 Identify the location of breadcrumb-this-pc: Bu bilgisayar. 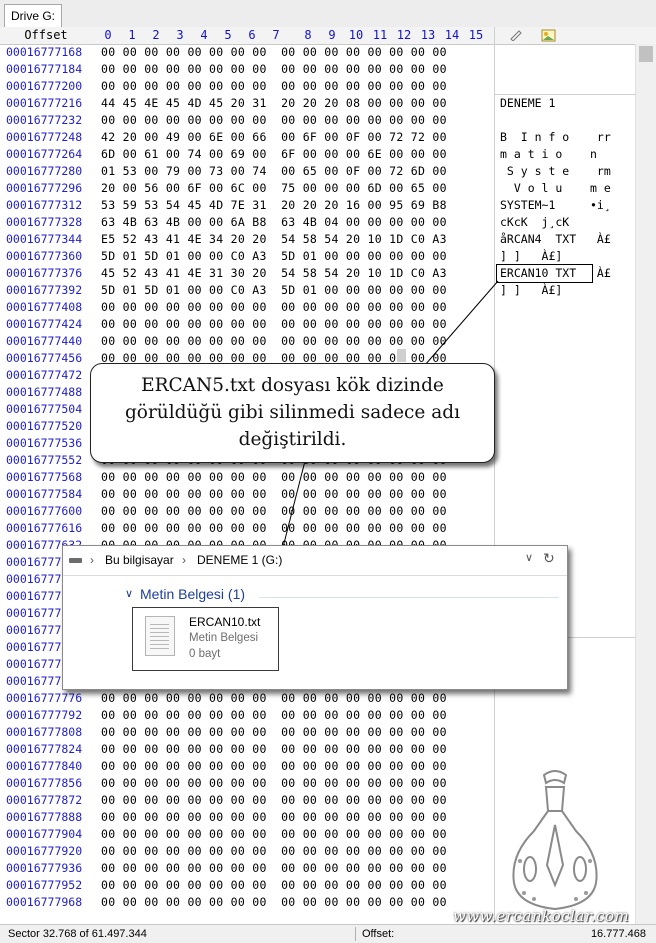
(139, 560).